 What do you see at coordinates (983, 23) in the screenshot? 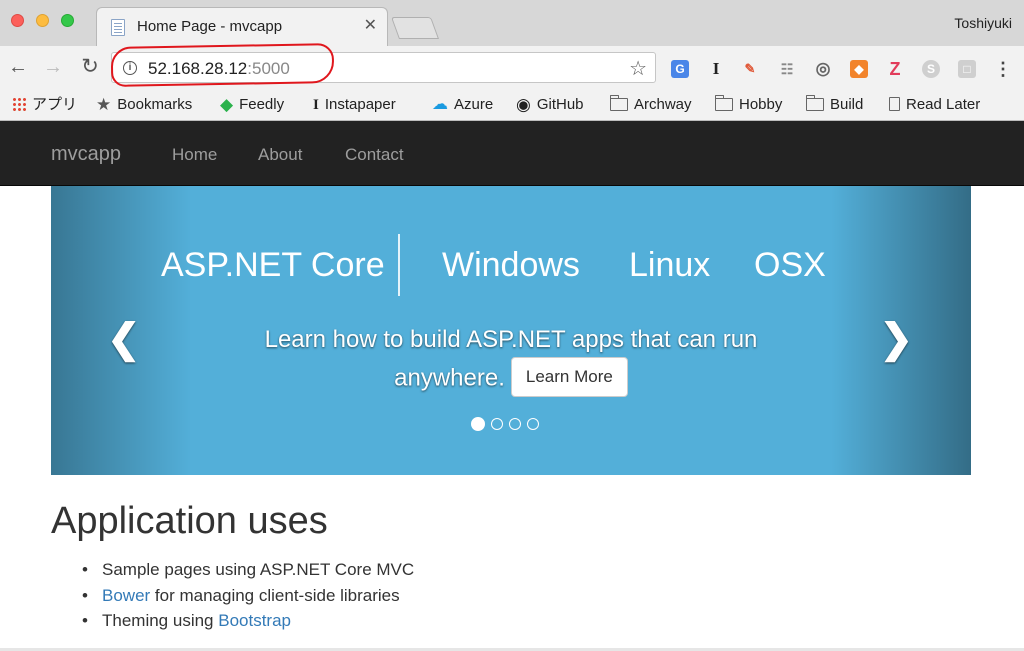
I see `profile-name: Toshiyuki` at bounding box center [983, 23].